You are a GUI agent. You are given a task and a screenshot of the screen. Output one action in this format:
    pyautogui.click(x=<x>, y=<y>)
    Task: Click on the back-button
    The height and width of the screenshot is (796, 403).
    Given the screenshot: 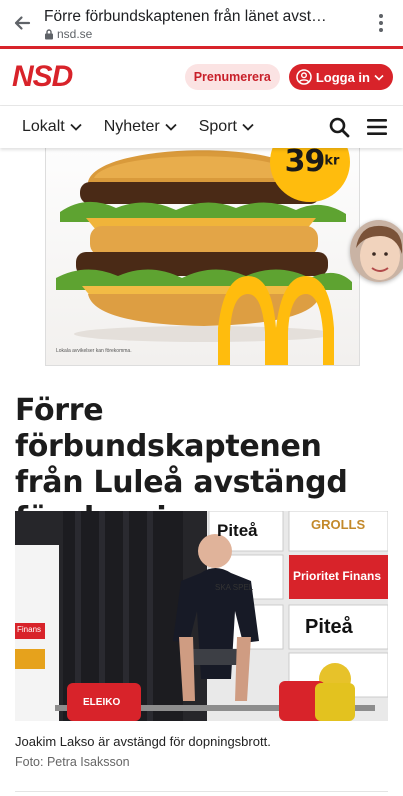 What is the action you would take?
    pyautogui.click(x=22, y=23)
    